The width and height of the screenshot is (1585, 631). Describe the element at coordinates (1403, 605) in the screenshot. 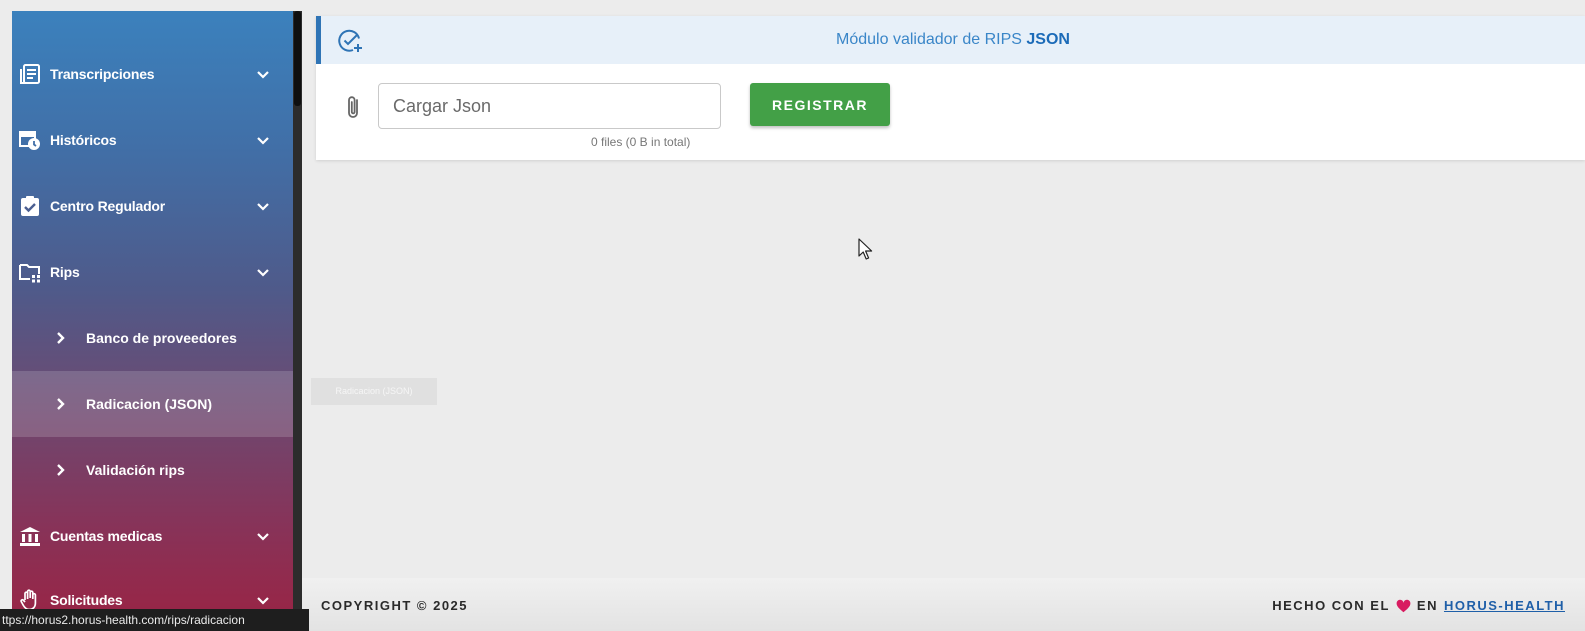

I see `heart-icon` at that location.